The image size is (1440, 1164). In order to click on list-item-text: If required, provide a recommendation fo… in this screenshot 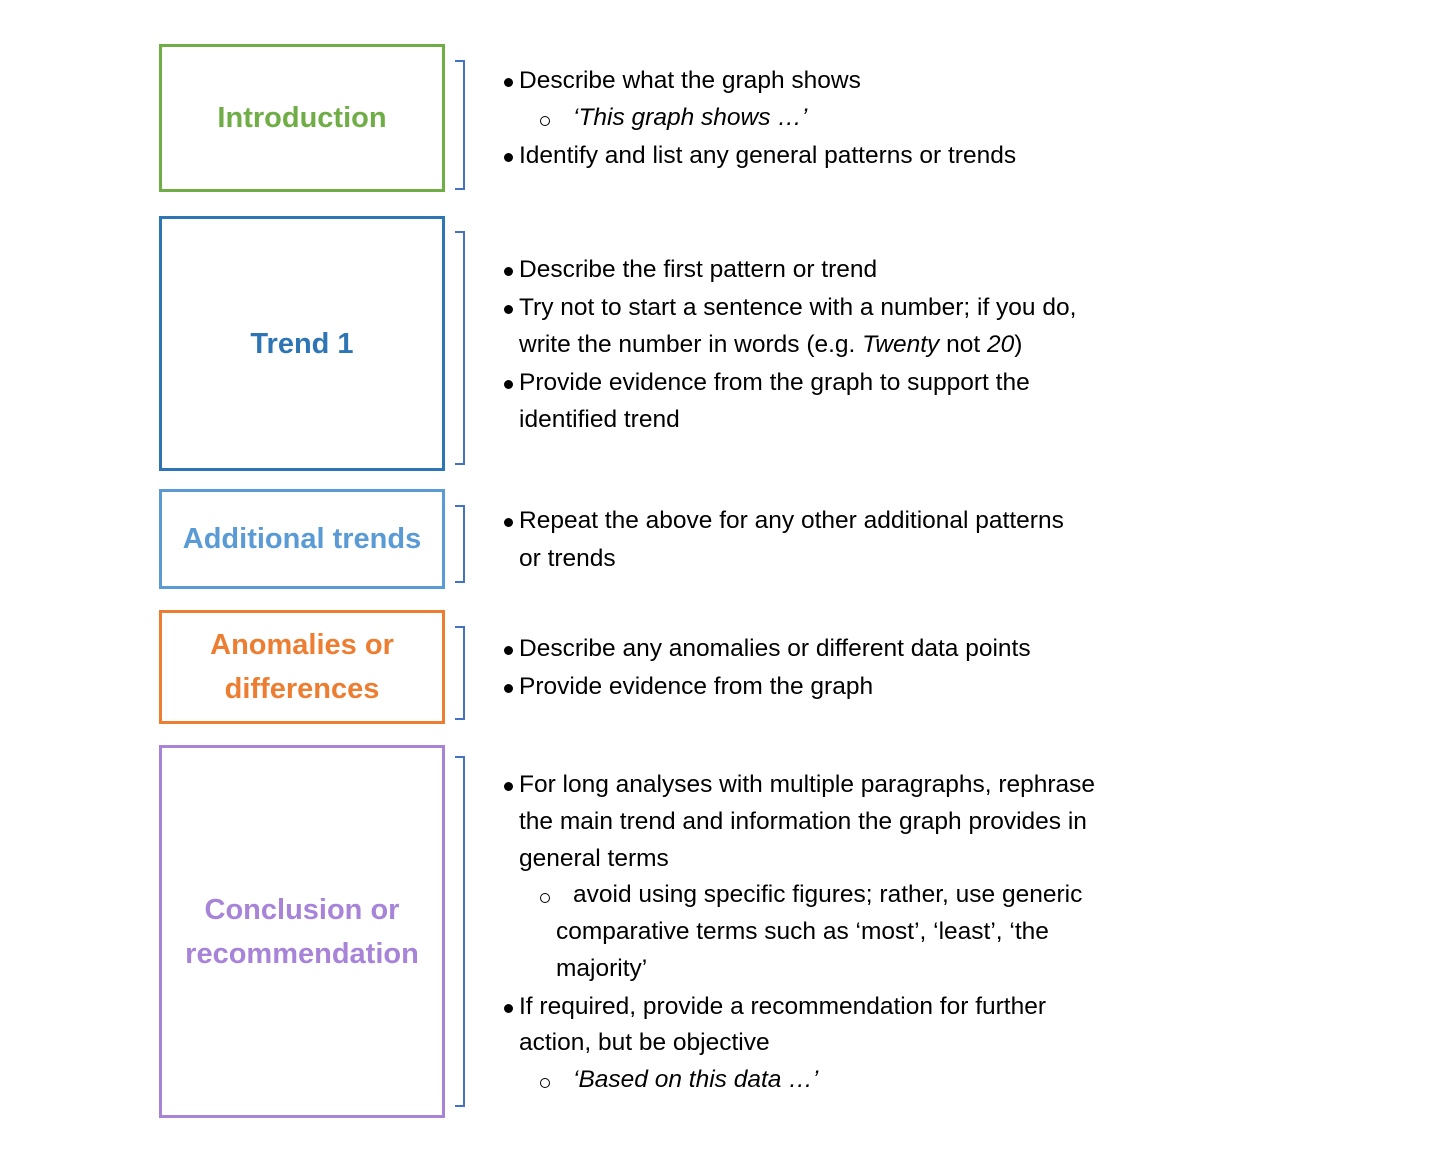, I will do `click(782, 1007)`.